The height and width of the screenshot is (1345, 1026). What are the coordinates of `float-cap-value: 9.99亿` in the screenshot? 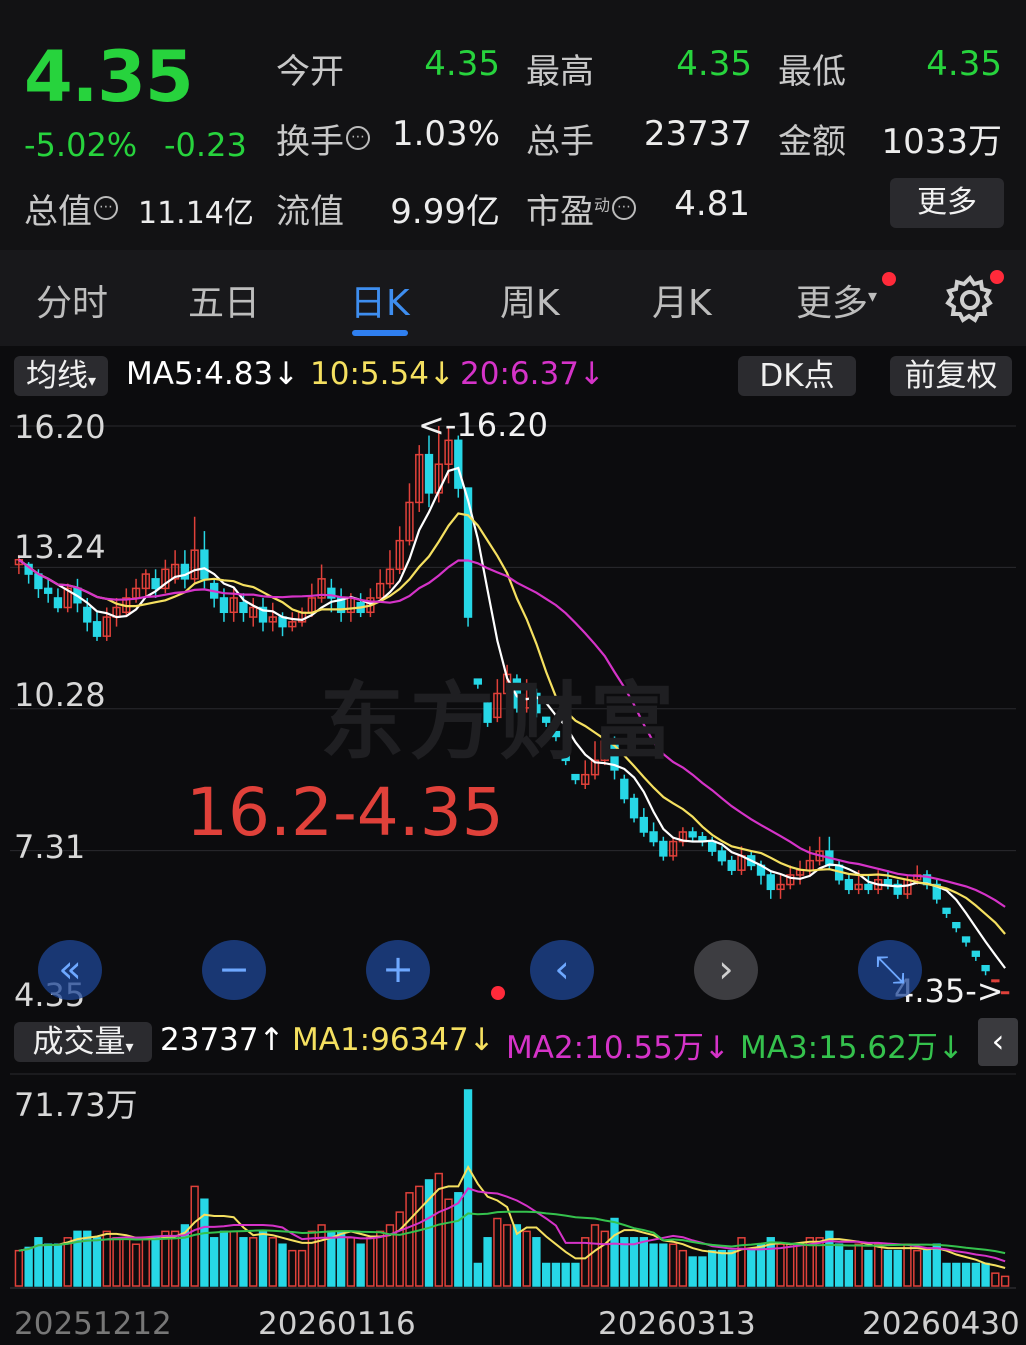 It's located at (445, 212).